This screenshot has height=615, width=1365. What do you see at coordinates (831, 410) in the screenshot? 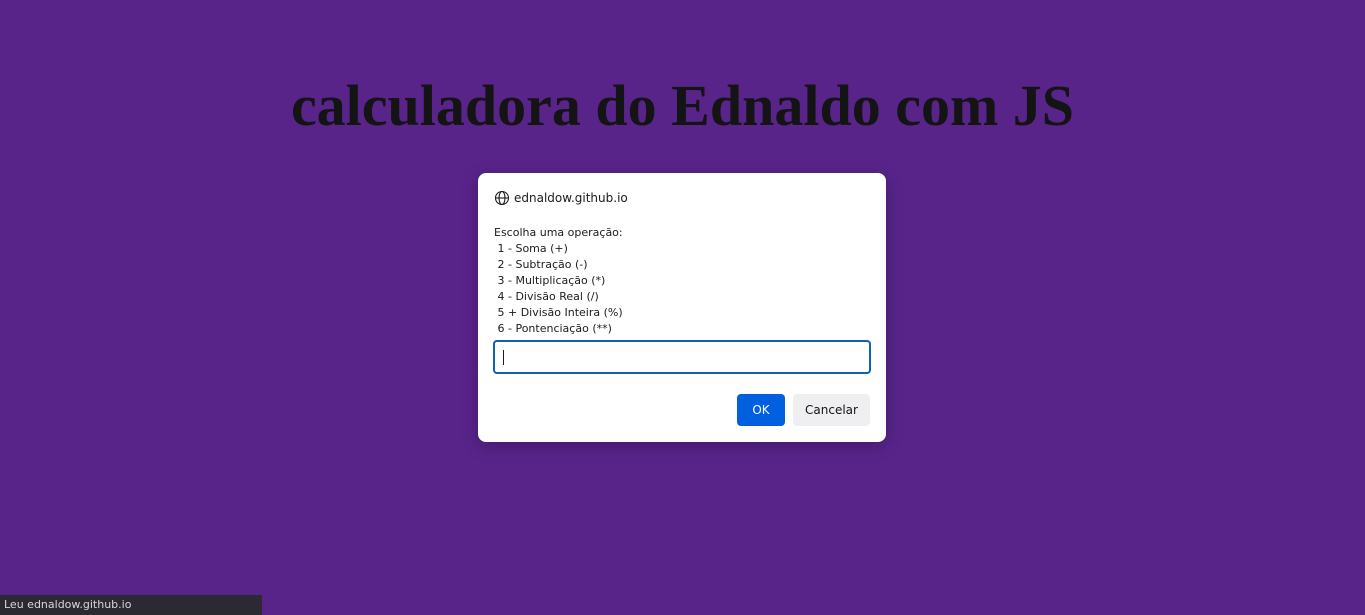
I see `cancel-button: Cancelar` at bounding box center [831, 410].